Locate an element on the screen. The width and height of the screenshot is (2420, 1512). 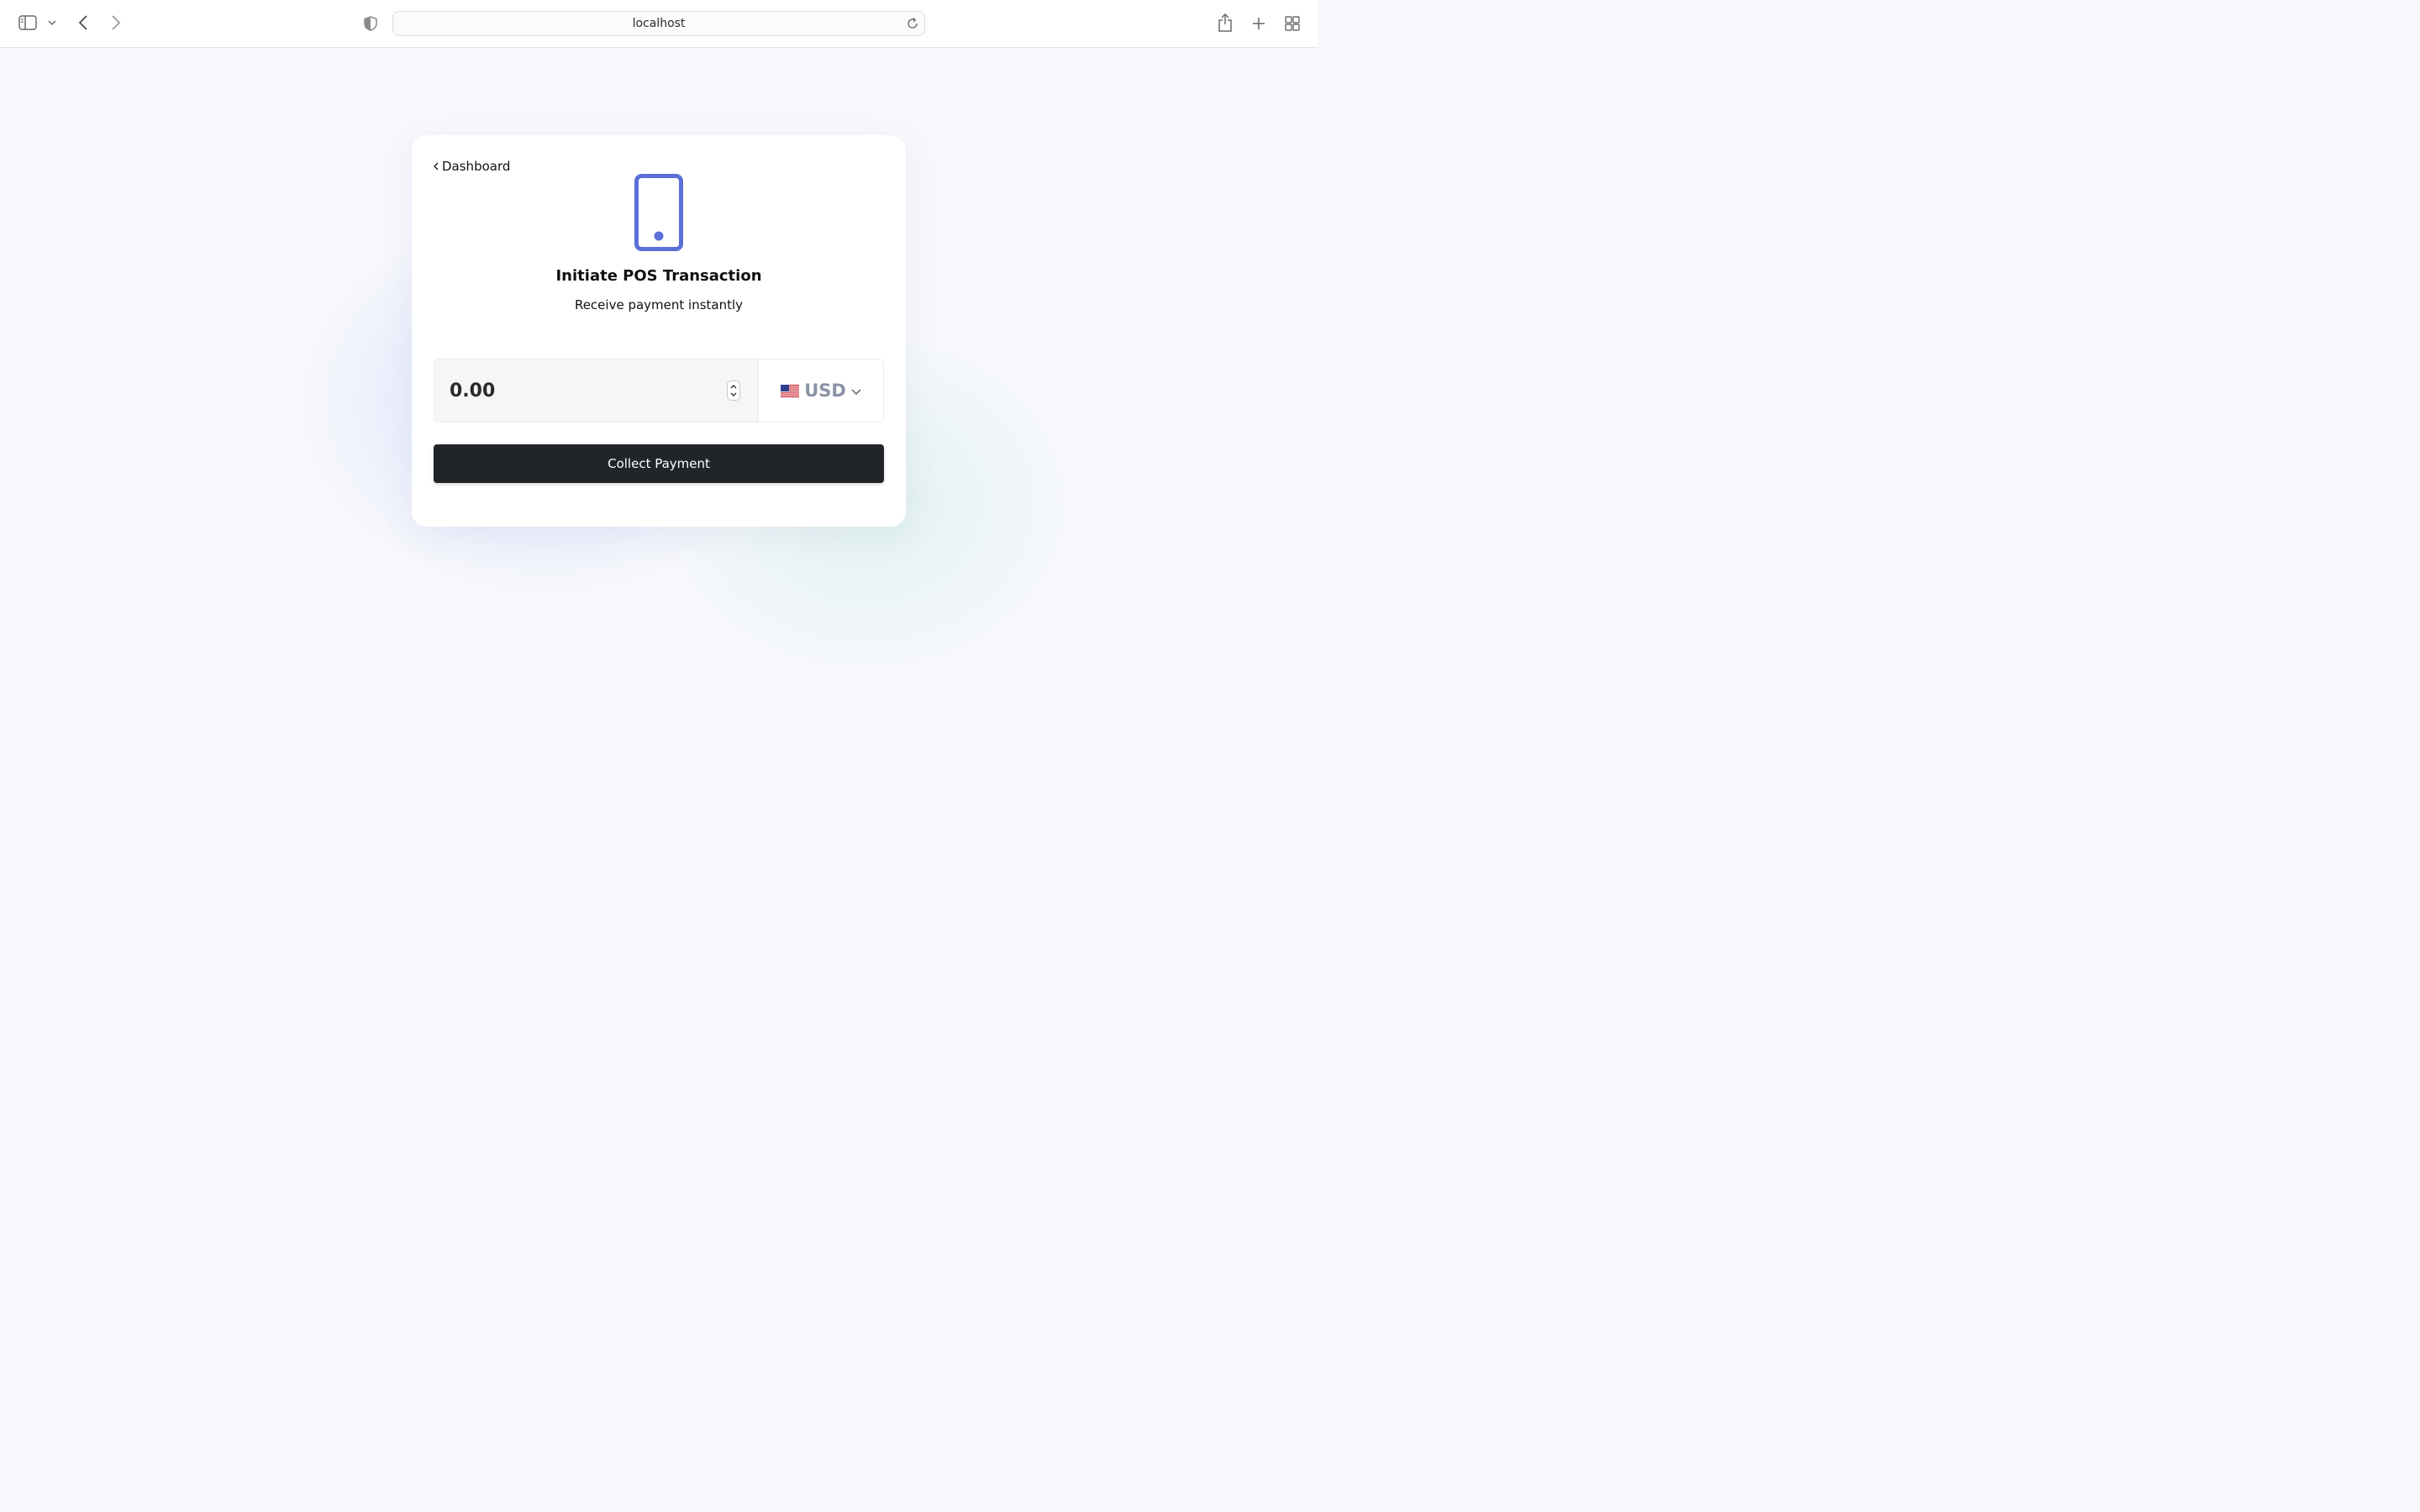
collect-payment-button: Collect Payment is located at coordinates (659, 463).